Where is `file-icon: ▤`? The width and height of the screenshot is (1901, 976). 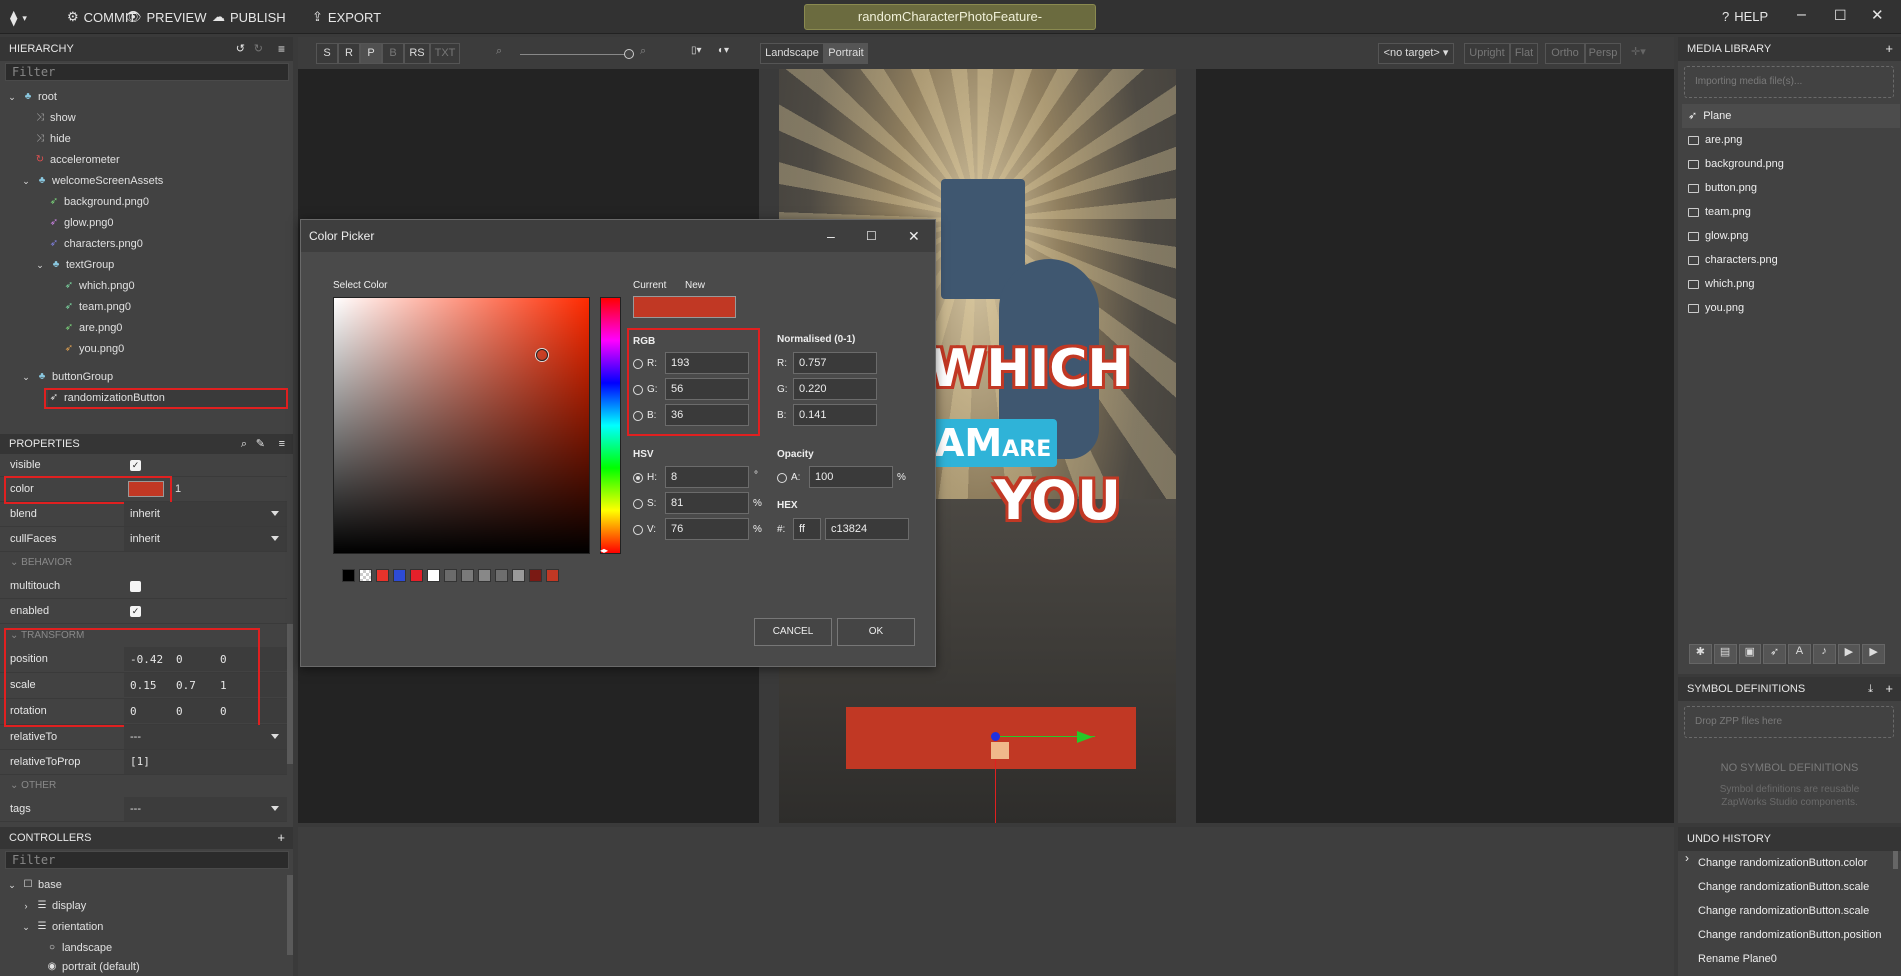 file-icon: ▤ is located at coordinates (1725, 654).